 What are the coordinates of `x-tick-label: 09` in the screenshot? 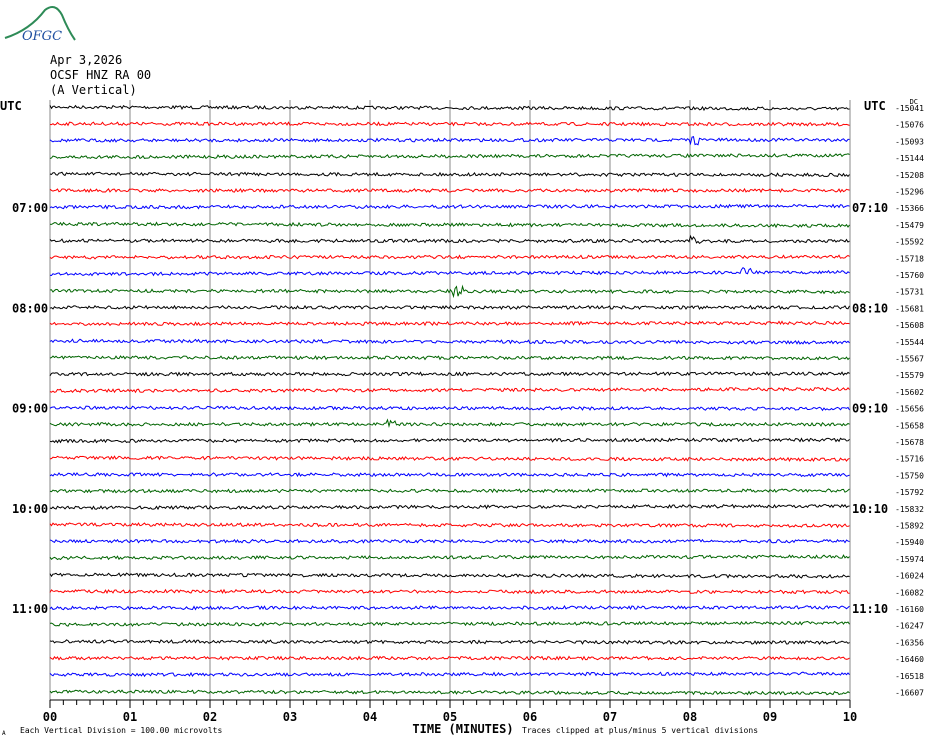 It's located at (770, 717).